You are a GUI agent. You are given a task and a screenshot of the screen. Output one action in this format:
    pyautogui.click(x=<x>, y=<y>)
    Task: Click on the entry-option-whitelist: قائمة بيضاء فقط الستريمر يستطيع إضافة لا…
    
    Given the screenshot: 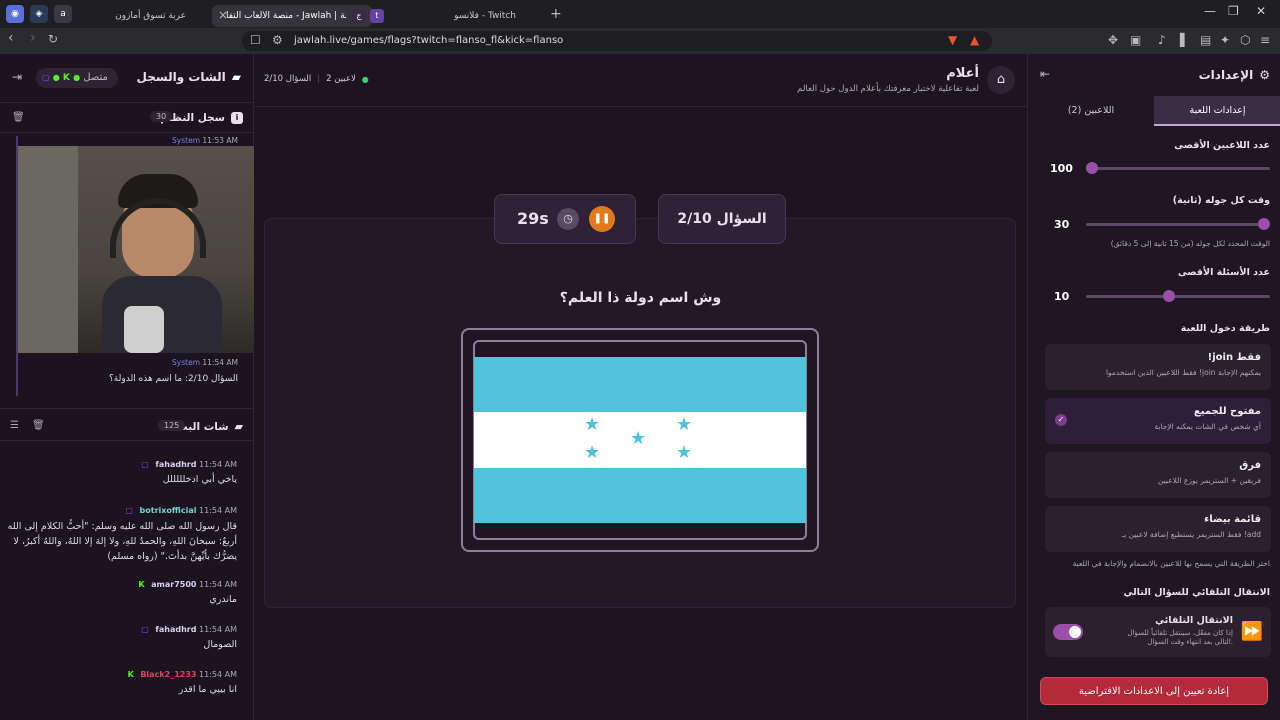 What is the action you would take?
    pyautogui.click(x=1158, y=529)
    